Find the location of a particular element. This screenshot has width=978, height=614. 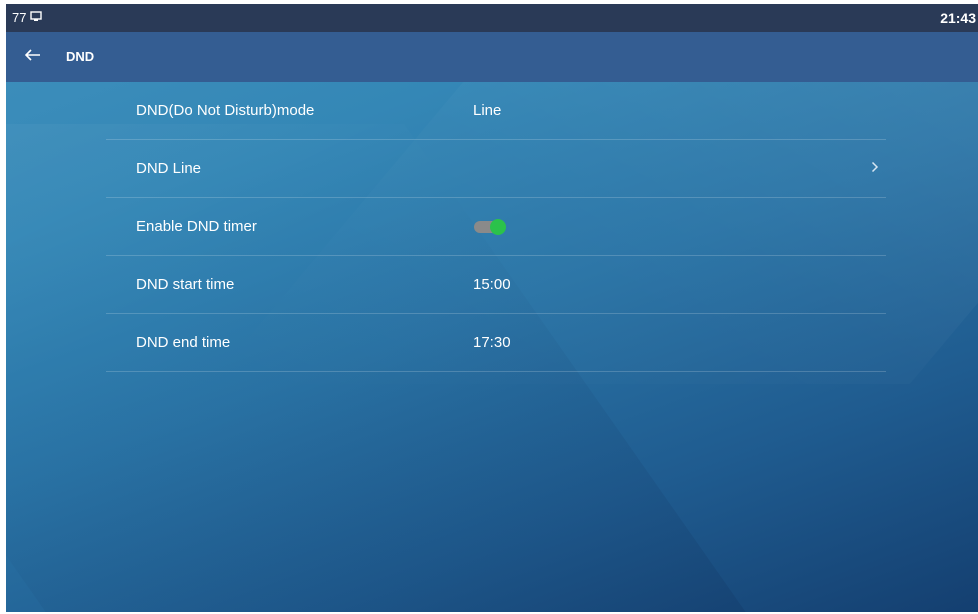

dnd-timer-toggle is located at coordinates (490, 227).